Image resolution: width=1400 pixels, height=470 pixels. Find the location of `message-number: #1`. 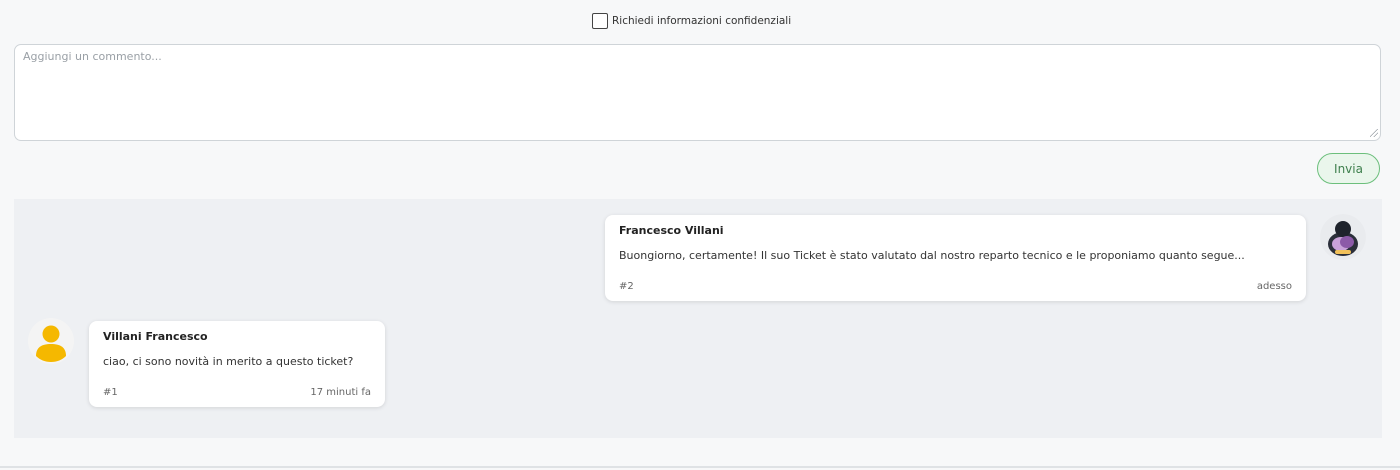

message-number: #1 is located at coordinates (110, 392).